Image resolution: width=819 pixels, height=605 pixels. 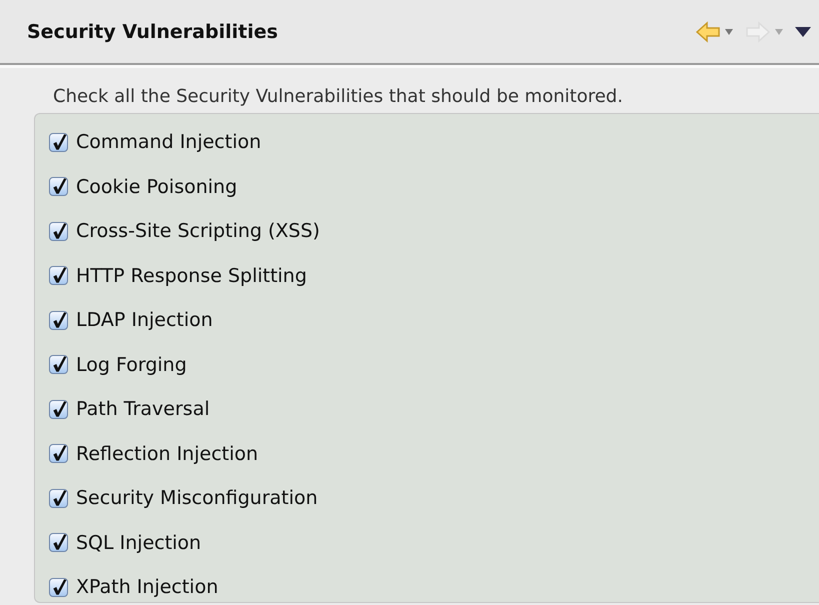 I want to click on checkbox-label: Command Injection, so click(x=169, y=142).